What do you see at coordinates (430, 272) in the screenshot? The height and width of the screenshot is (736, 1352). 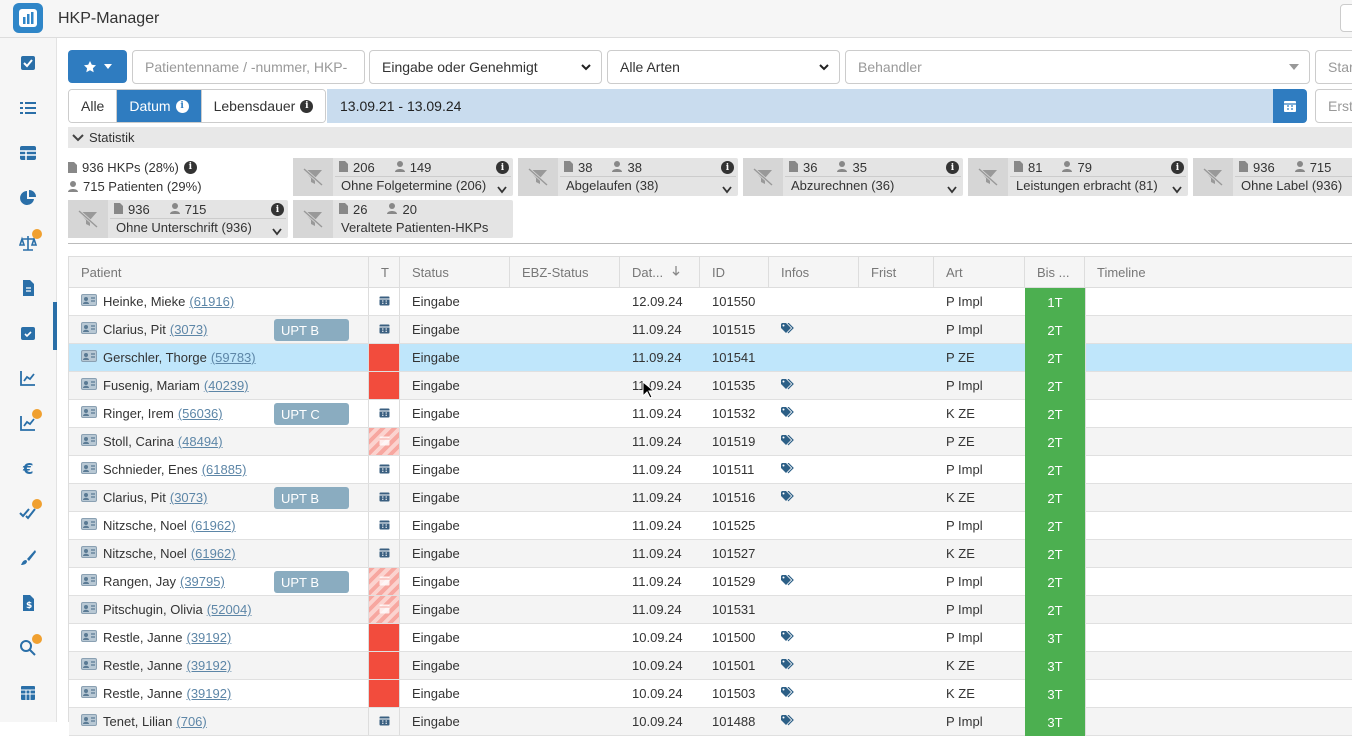 I see `col-status-label: Status` at bounding box center [430, 272].